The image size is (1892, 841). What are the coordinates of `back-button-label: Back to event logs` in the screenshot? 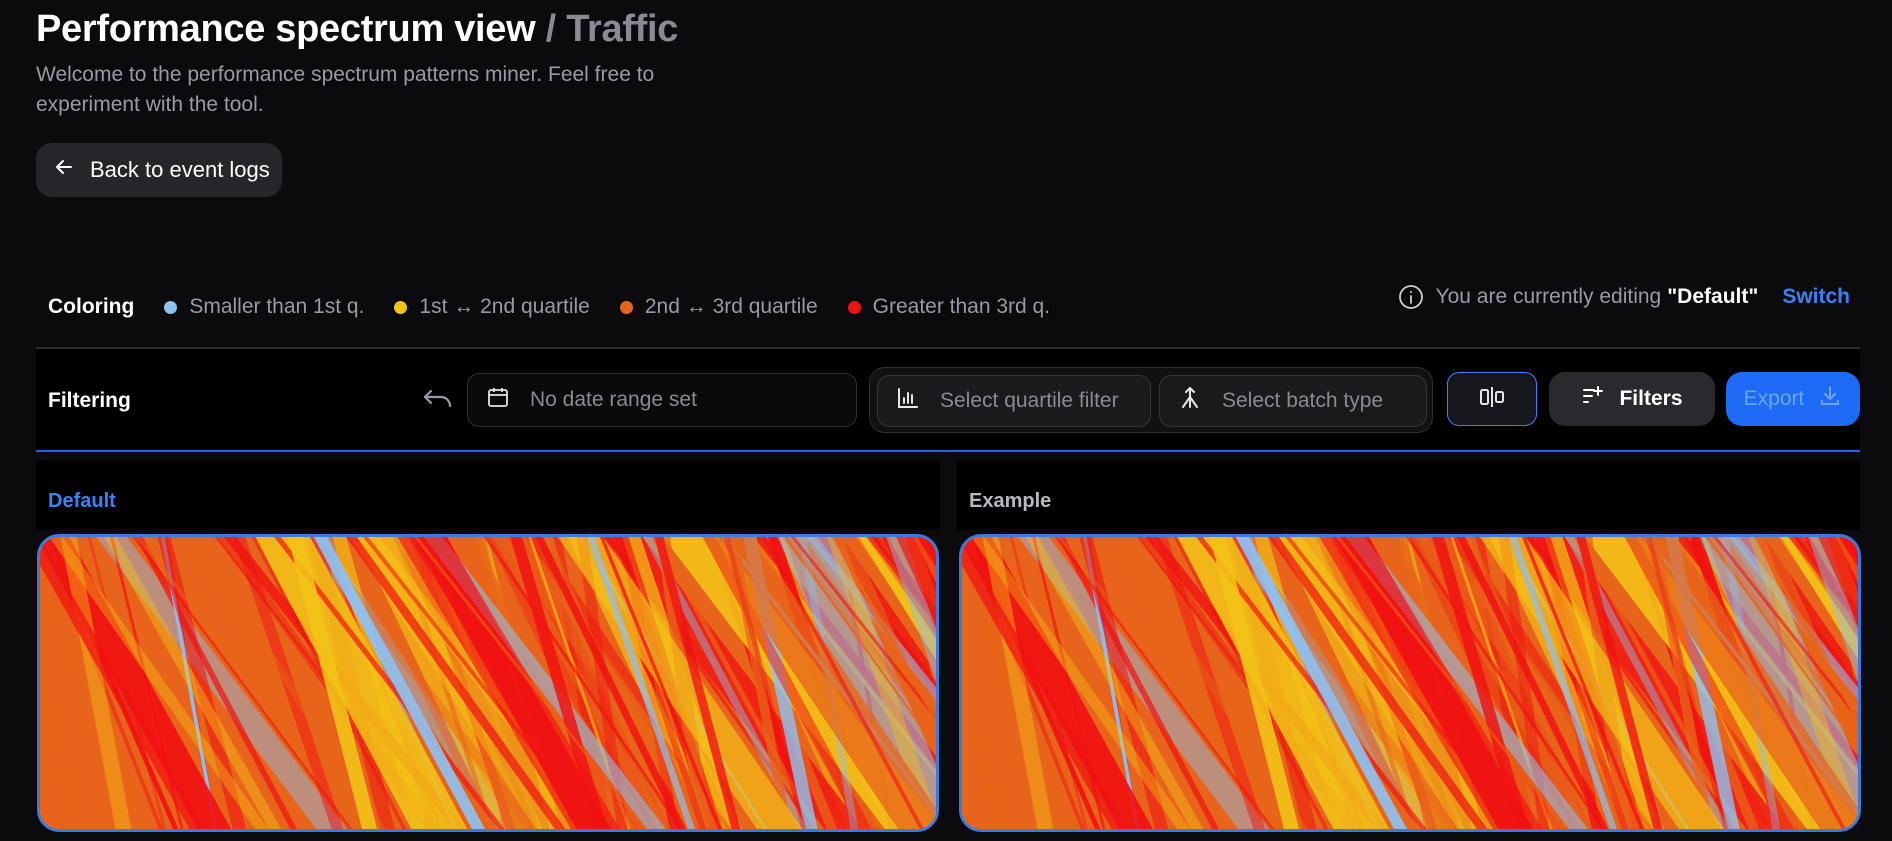 It's located at (180, 169).